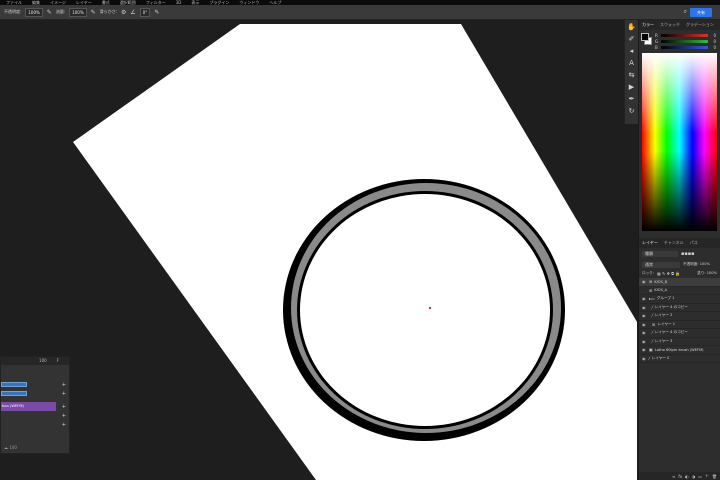 The image size is (720, 480). Describe the element at coordinates (57, 360) in the screenshot. I see `float-panel-flag: F` at that location.